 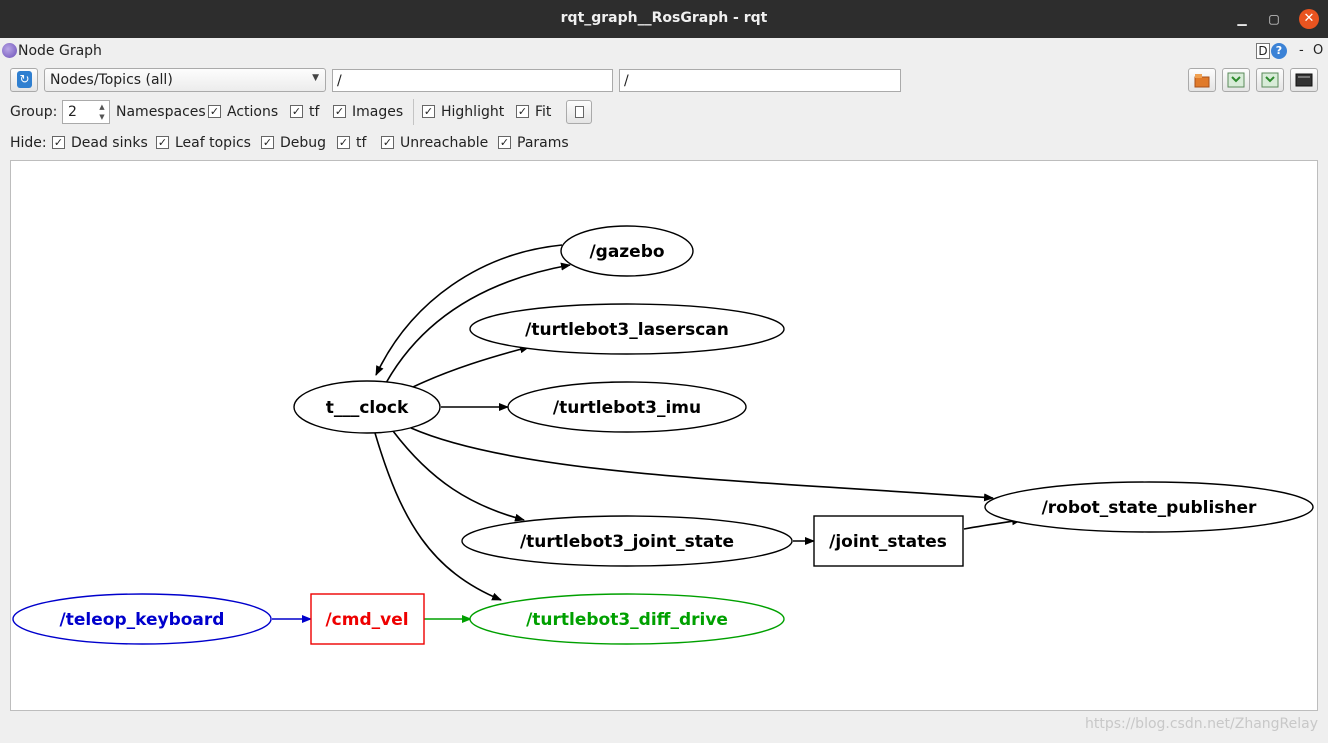 I want to click on node-joint-state-label: /turtlebot3_joint_state, so click(x=627, y=542).